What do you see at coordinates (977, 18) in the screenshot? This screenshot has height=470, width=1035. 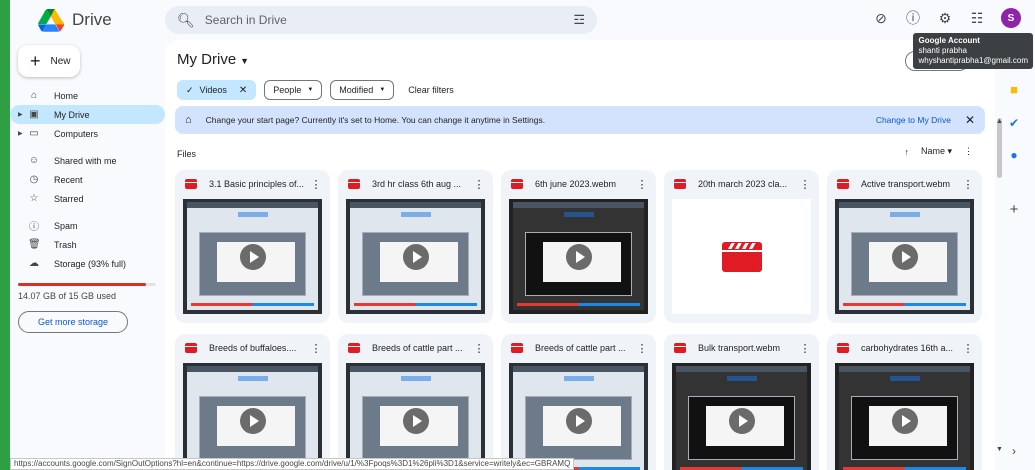 I see `apps-grid-icon: ☷` at bounding box center [977, 18].